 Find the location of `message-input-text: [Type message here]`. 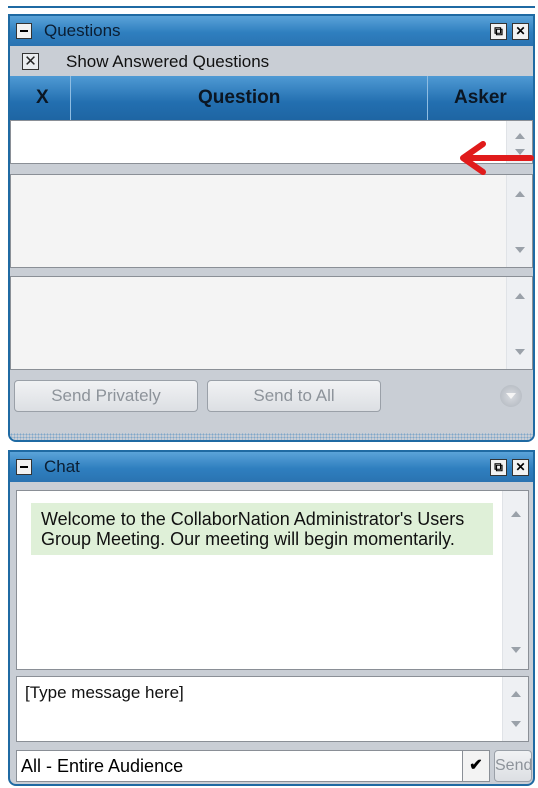

message-input-text: [Type message here] is located at coordinates (104, 693).